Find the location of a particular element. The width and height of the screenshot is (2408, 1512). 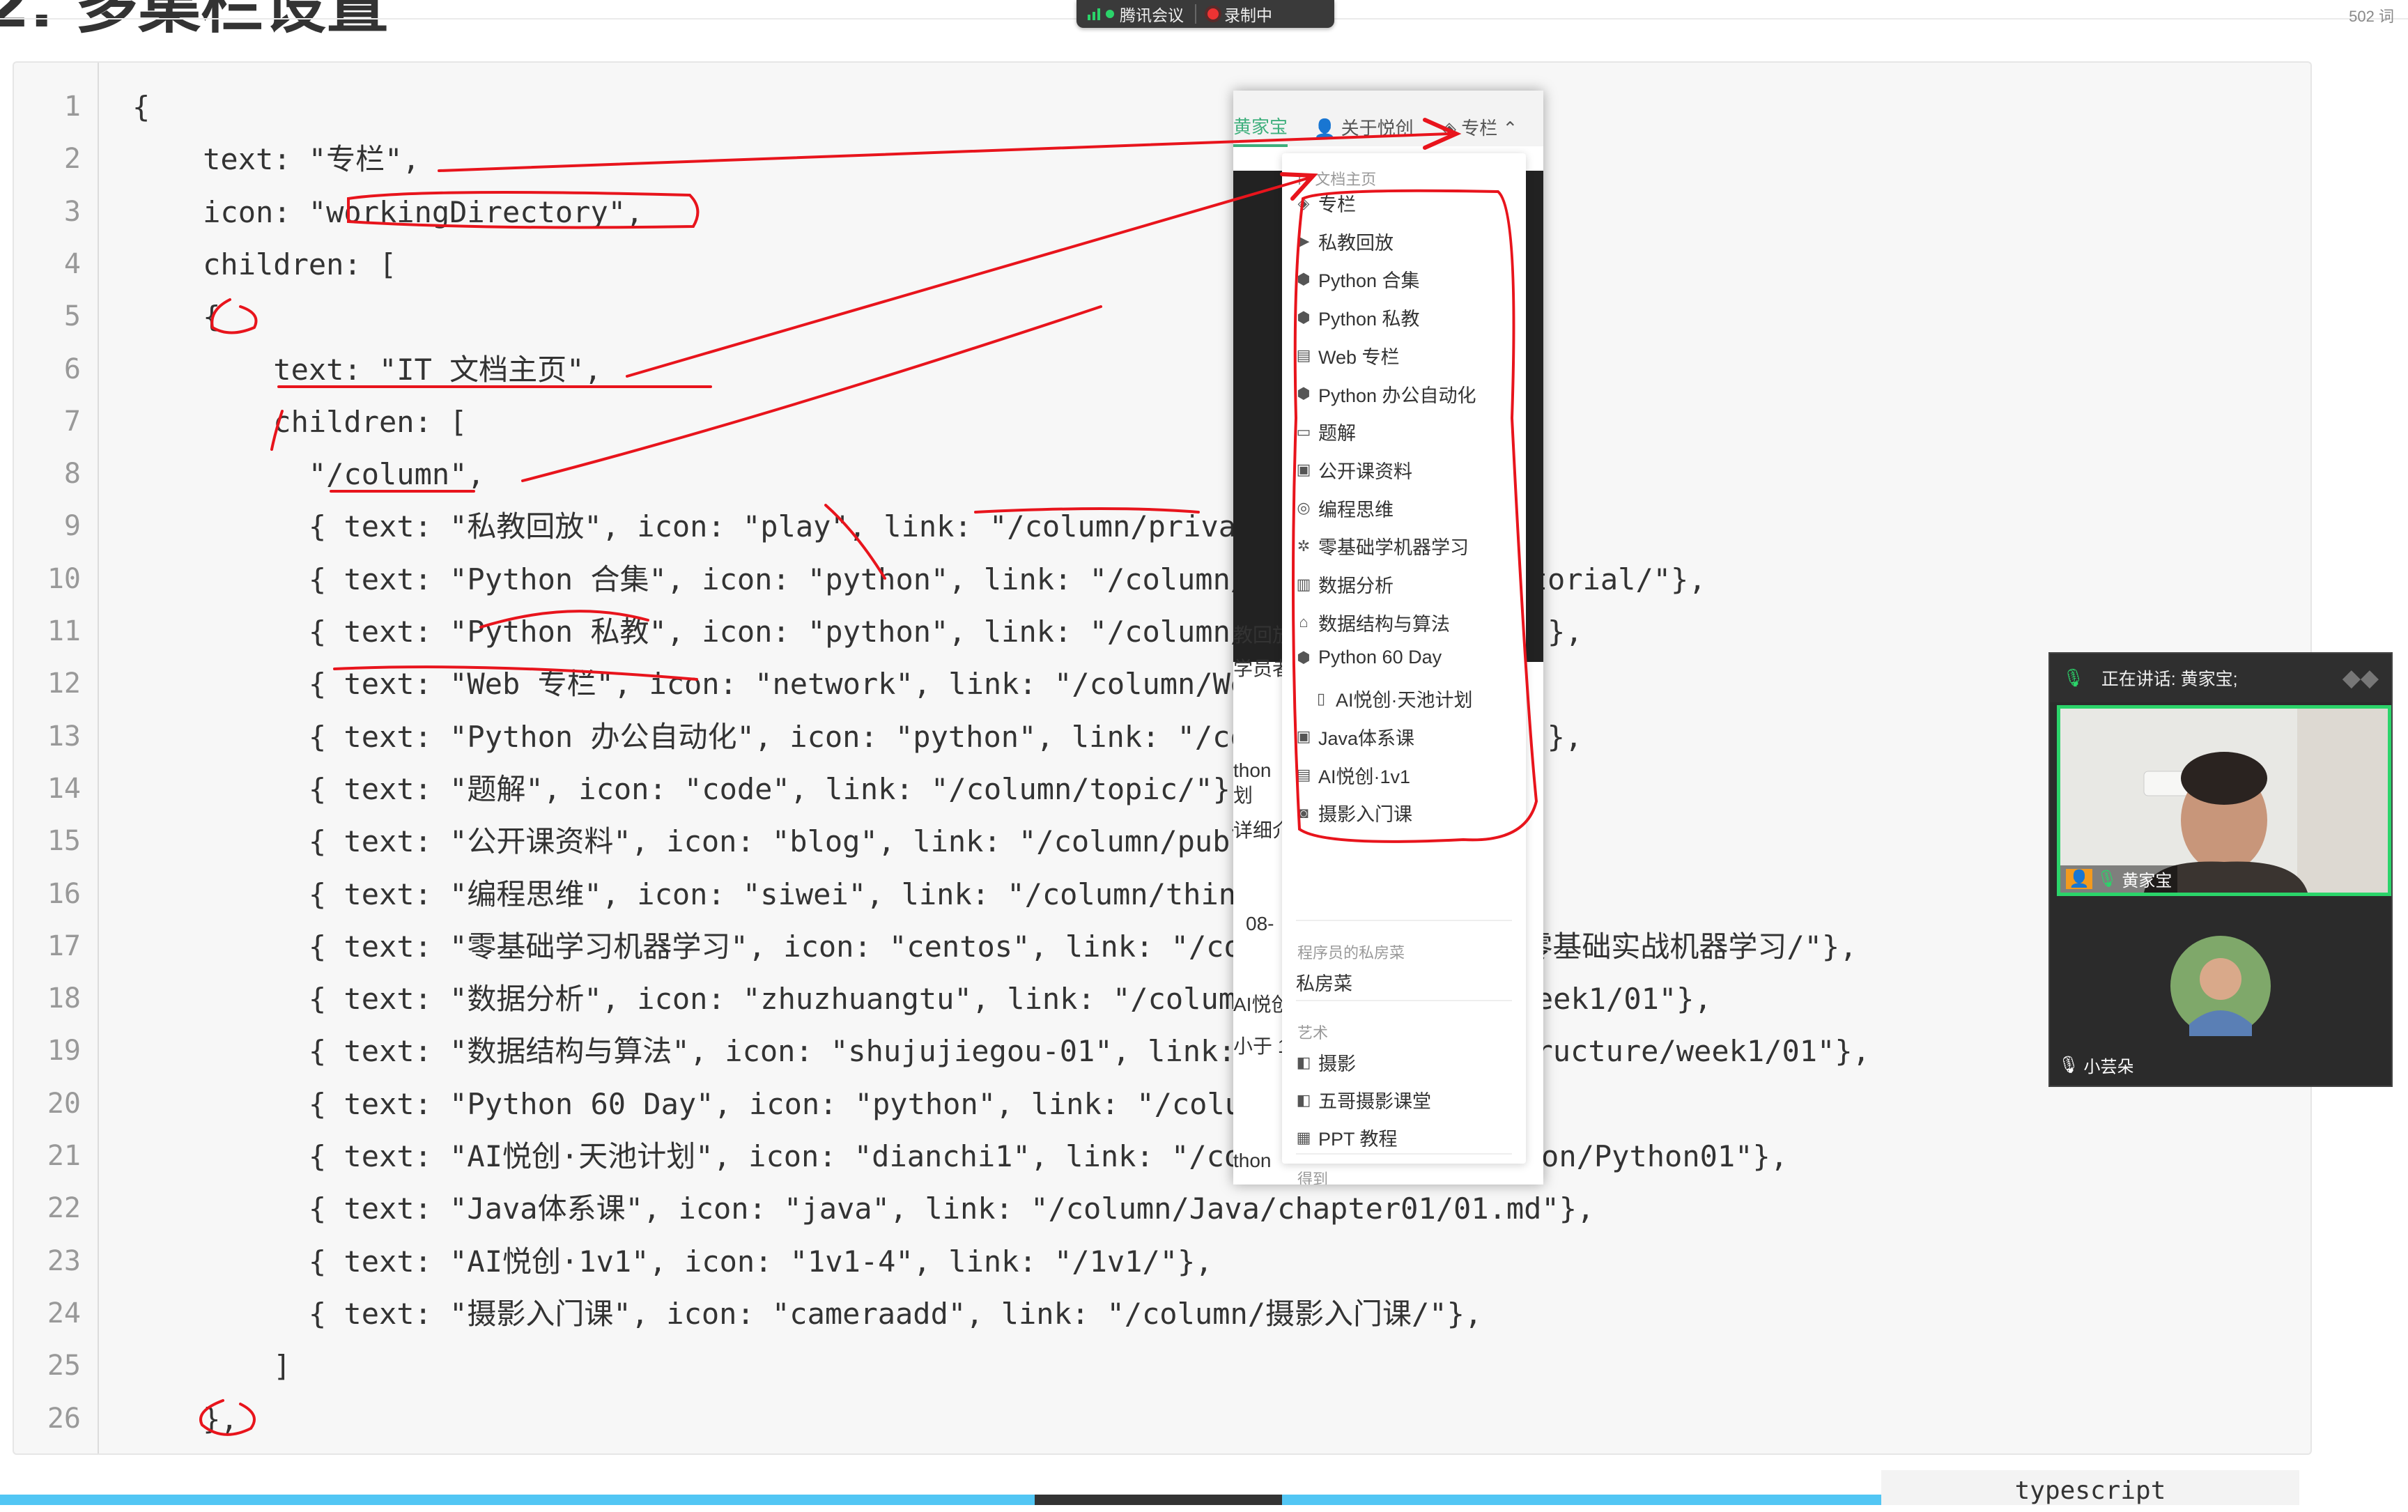

dropdown-item: ▤ AI悦创·1v1 is located at coordinates (1353, 775).